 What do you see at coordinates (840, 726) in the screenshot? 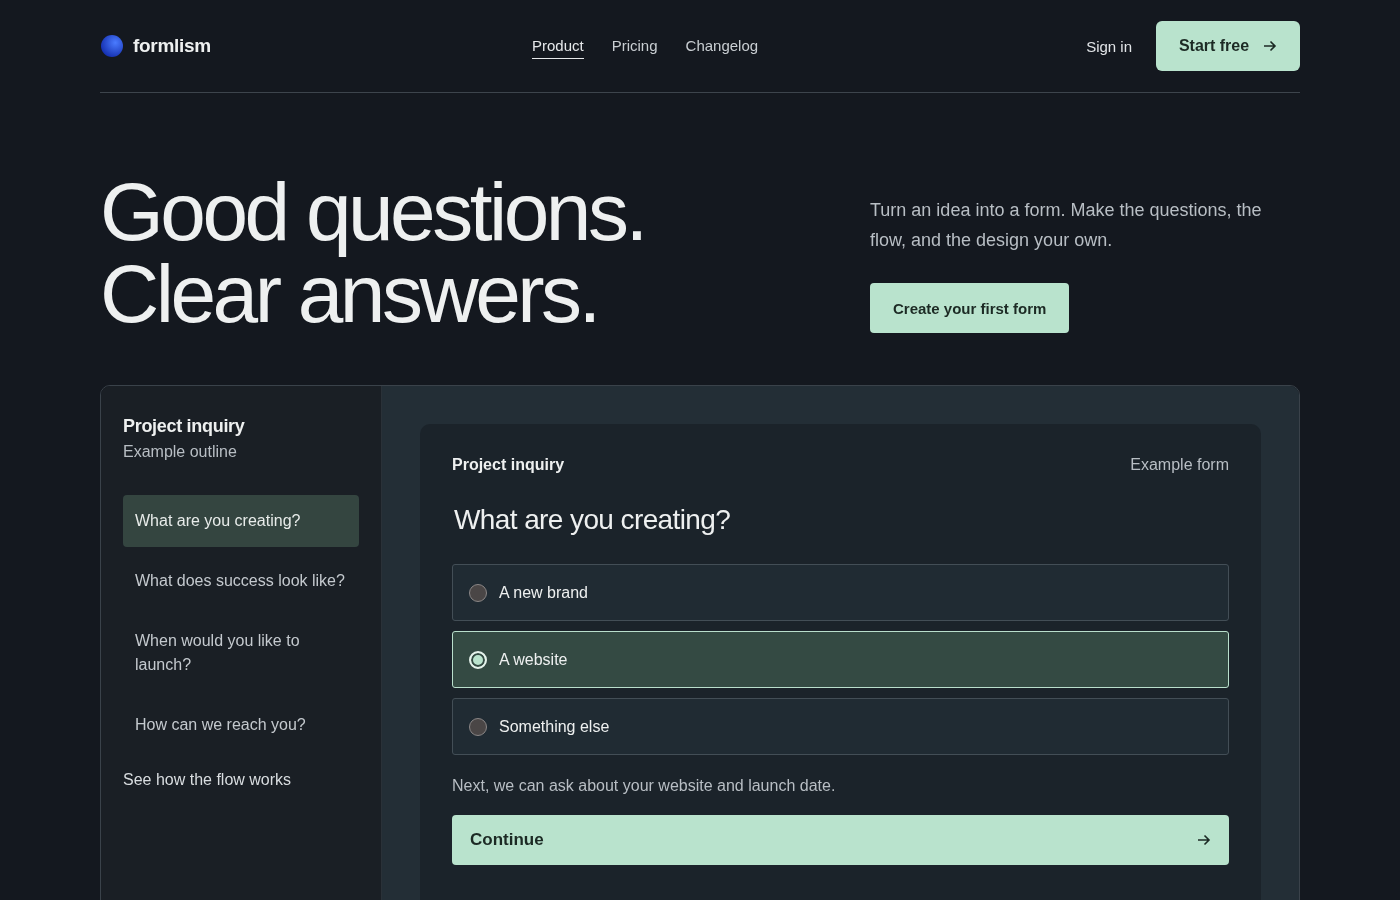
I see `answer-option: Something else` at bounding box center [840, 726].